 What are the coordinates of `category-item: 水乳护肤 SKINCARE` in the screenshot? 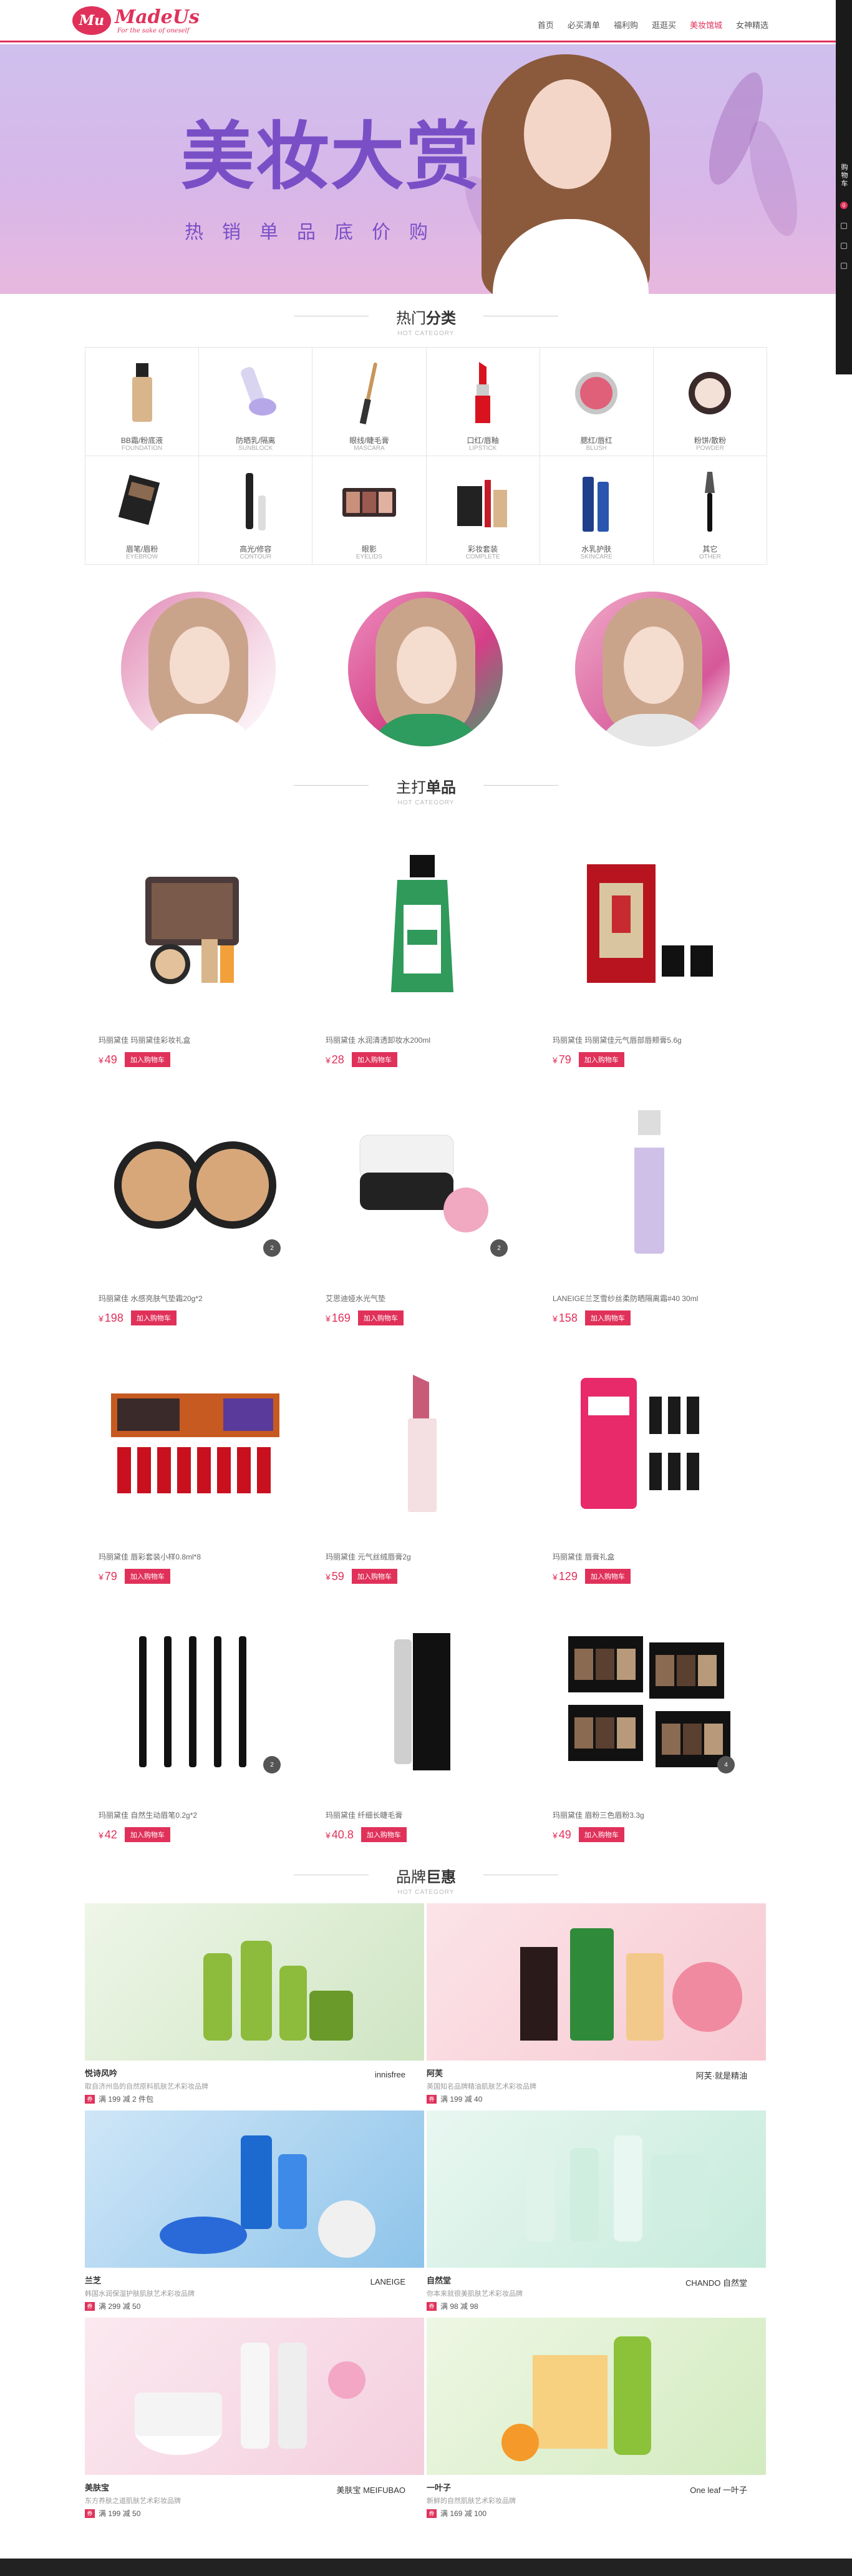 It's located at (597, 510).